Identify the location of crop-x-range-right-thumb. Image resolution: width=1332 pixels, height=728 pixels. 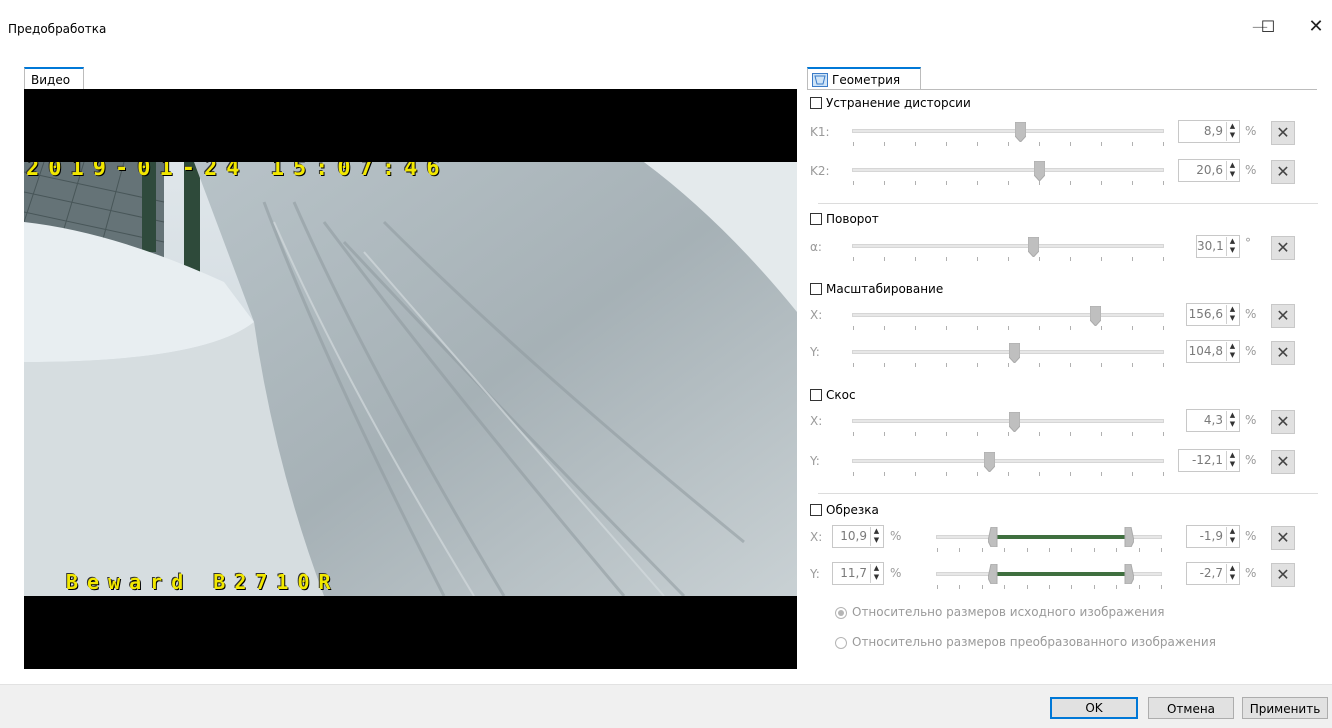
(1129, 537).